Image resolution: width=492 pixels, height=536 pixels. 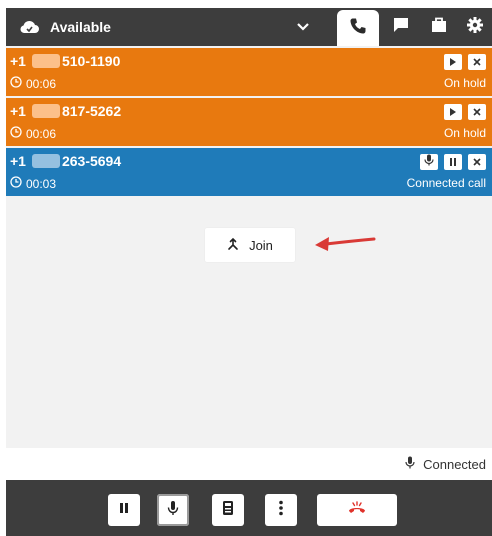 What do you see at coordinates (446, 183) in the screenshot?
I see `call-state: Connected call` at bounding box center [446, 183].